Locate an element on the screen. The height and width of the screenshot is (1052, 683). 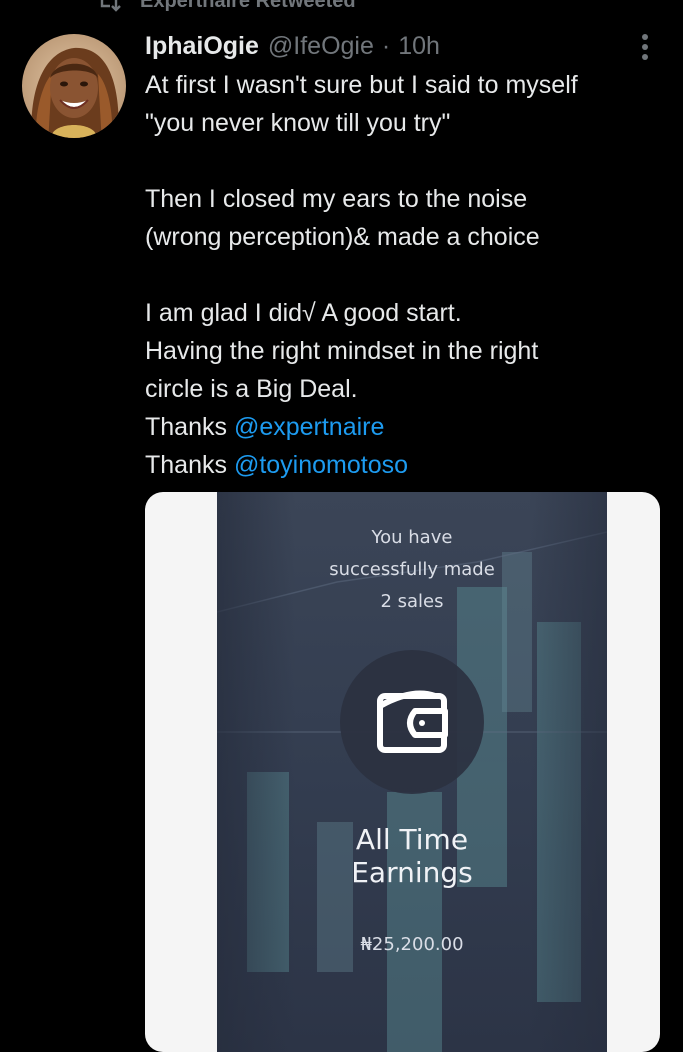
thanks-line: Thanks @toyinomotoso is located at coordinates (407, 465).